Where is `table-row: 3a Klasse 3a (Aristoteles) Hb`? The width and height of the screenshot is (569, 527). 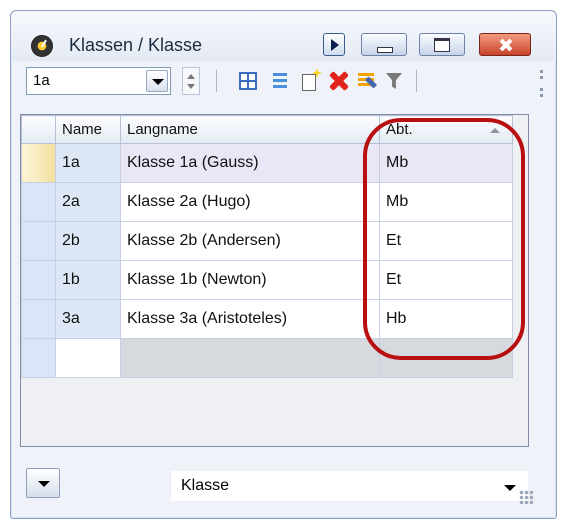 table-row: 3a Klasse 3a (Aristoteles) Hb is located at coordinates (267, 319).